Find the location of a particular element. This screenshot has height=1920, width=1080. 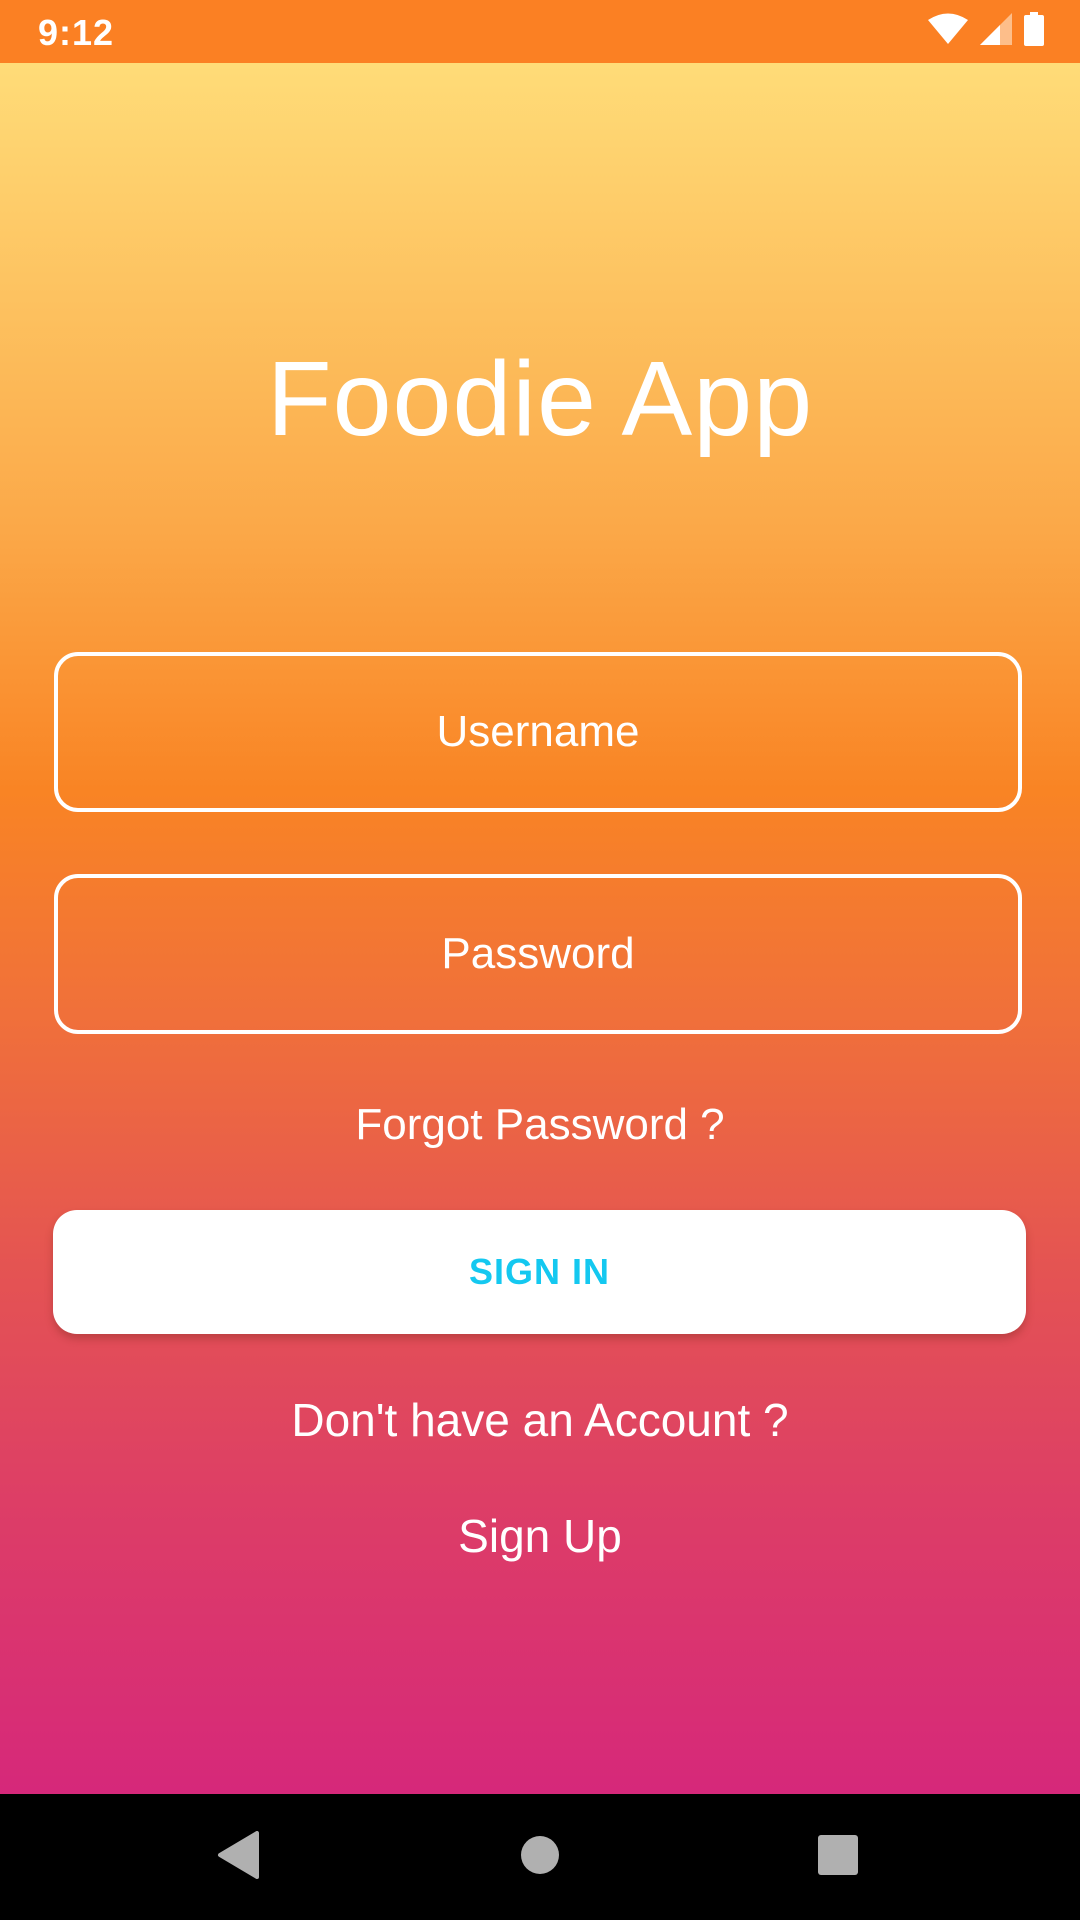

status-icons is located at coordinates (986, 31).